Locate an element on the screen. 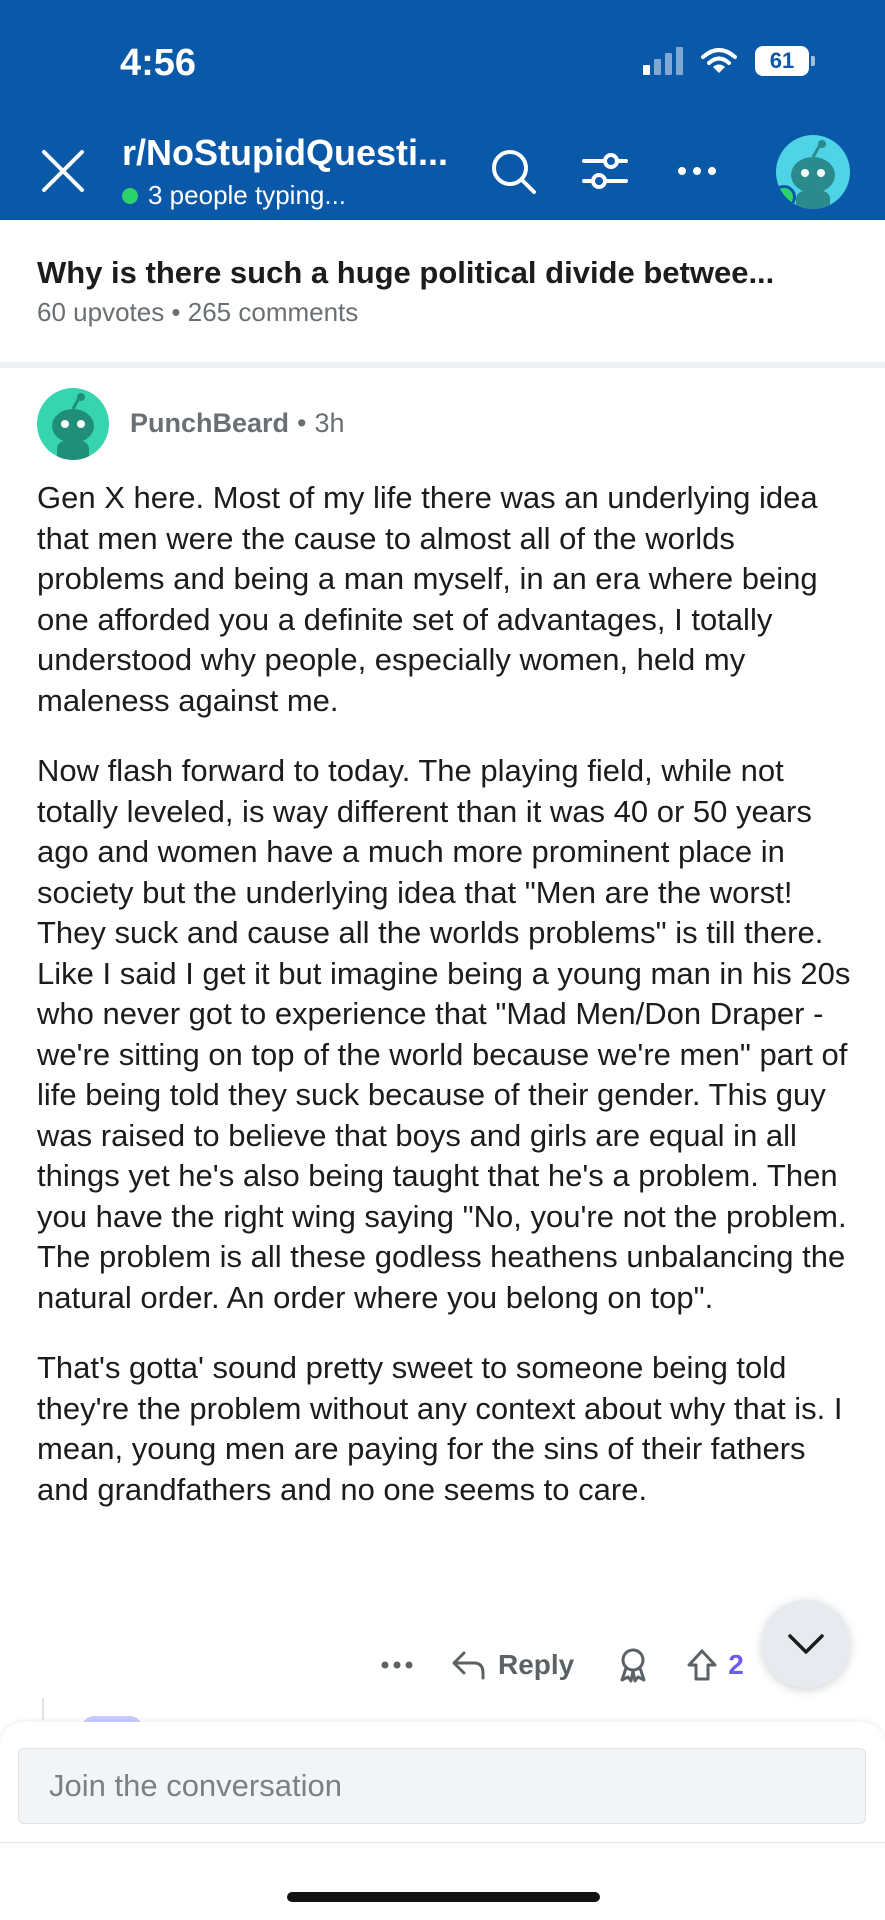  scroll-next-comment-button is located at coordinates (806, 1644).